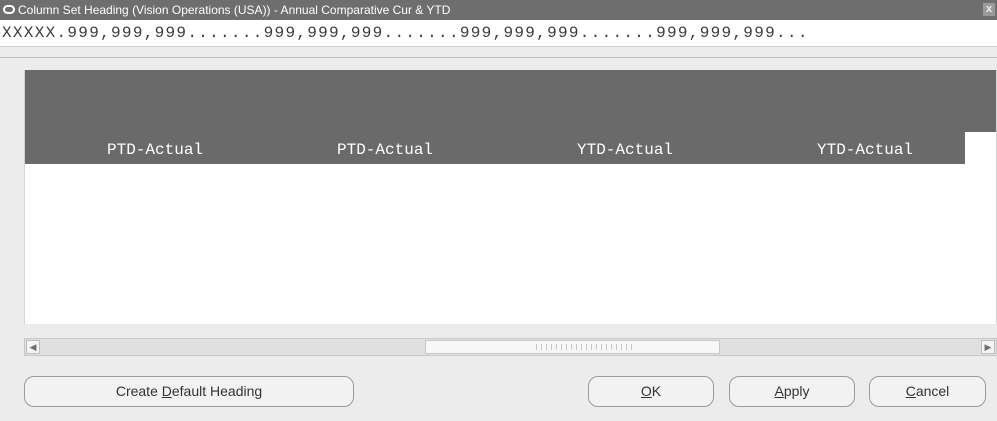 This screenshot has width=997, height=421. Describe the element at coordinates (217, 391) in the screenshot. I see `button-label-suffix: efault Heading` at that location.